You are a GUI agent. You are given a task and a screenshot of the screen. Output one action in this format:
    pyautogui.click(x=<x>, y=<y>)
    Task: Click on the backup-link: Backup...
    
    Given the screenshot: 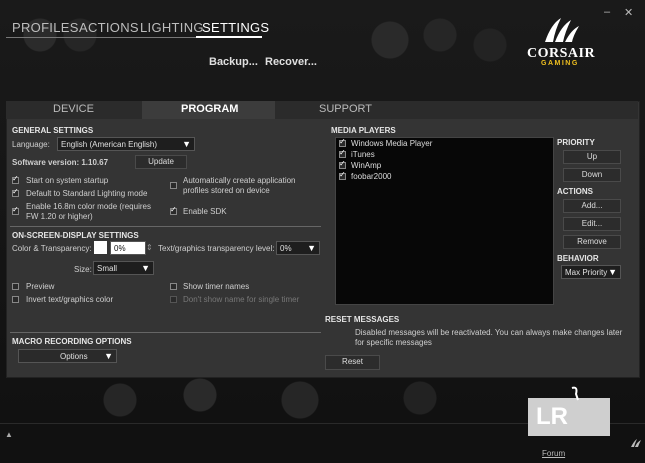 What is the action you would take?
    pyautogui.click(x=233, y=62)
    